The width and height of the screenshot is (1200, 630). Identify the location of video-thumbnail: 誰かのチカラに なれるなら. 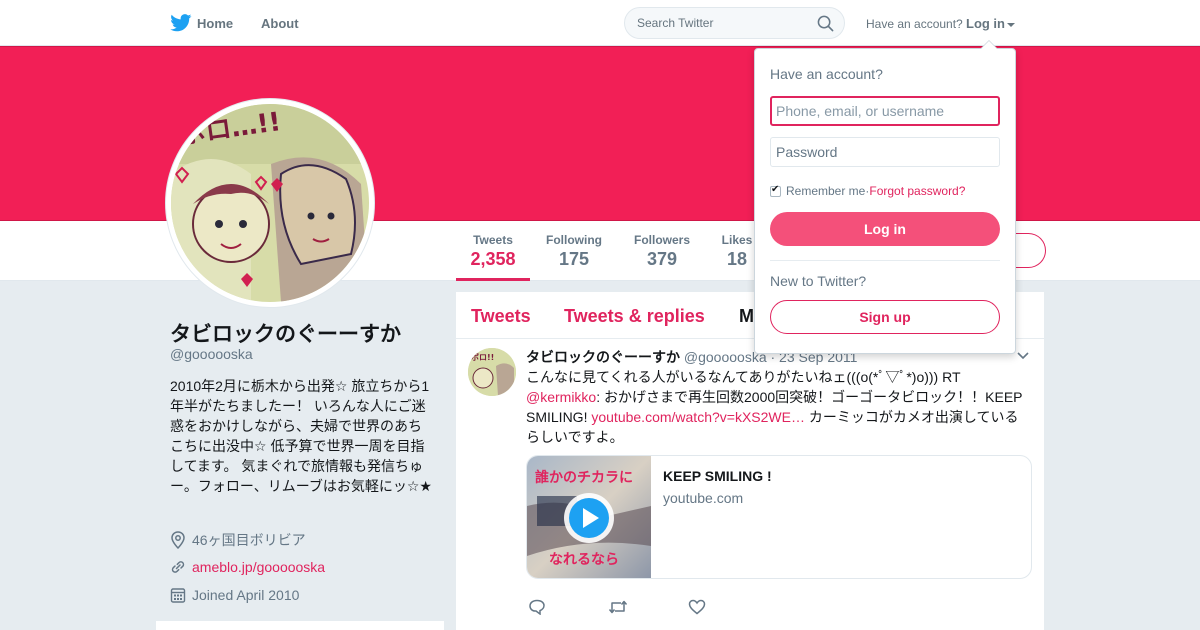
(589, 517).